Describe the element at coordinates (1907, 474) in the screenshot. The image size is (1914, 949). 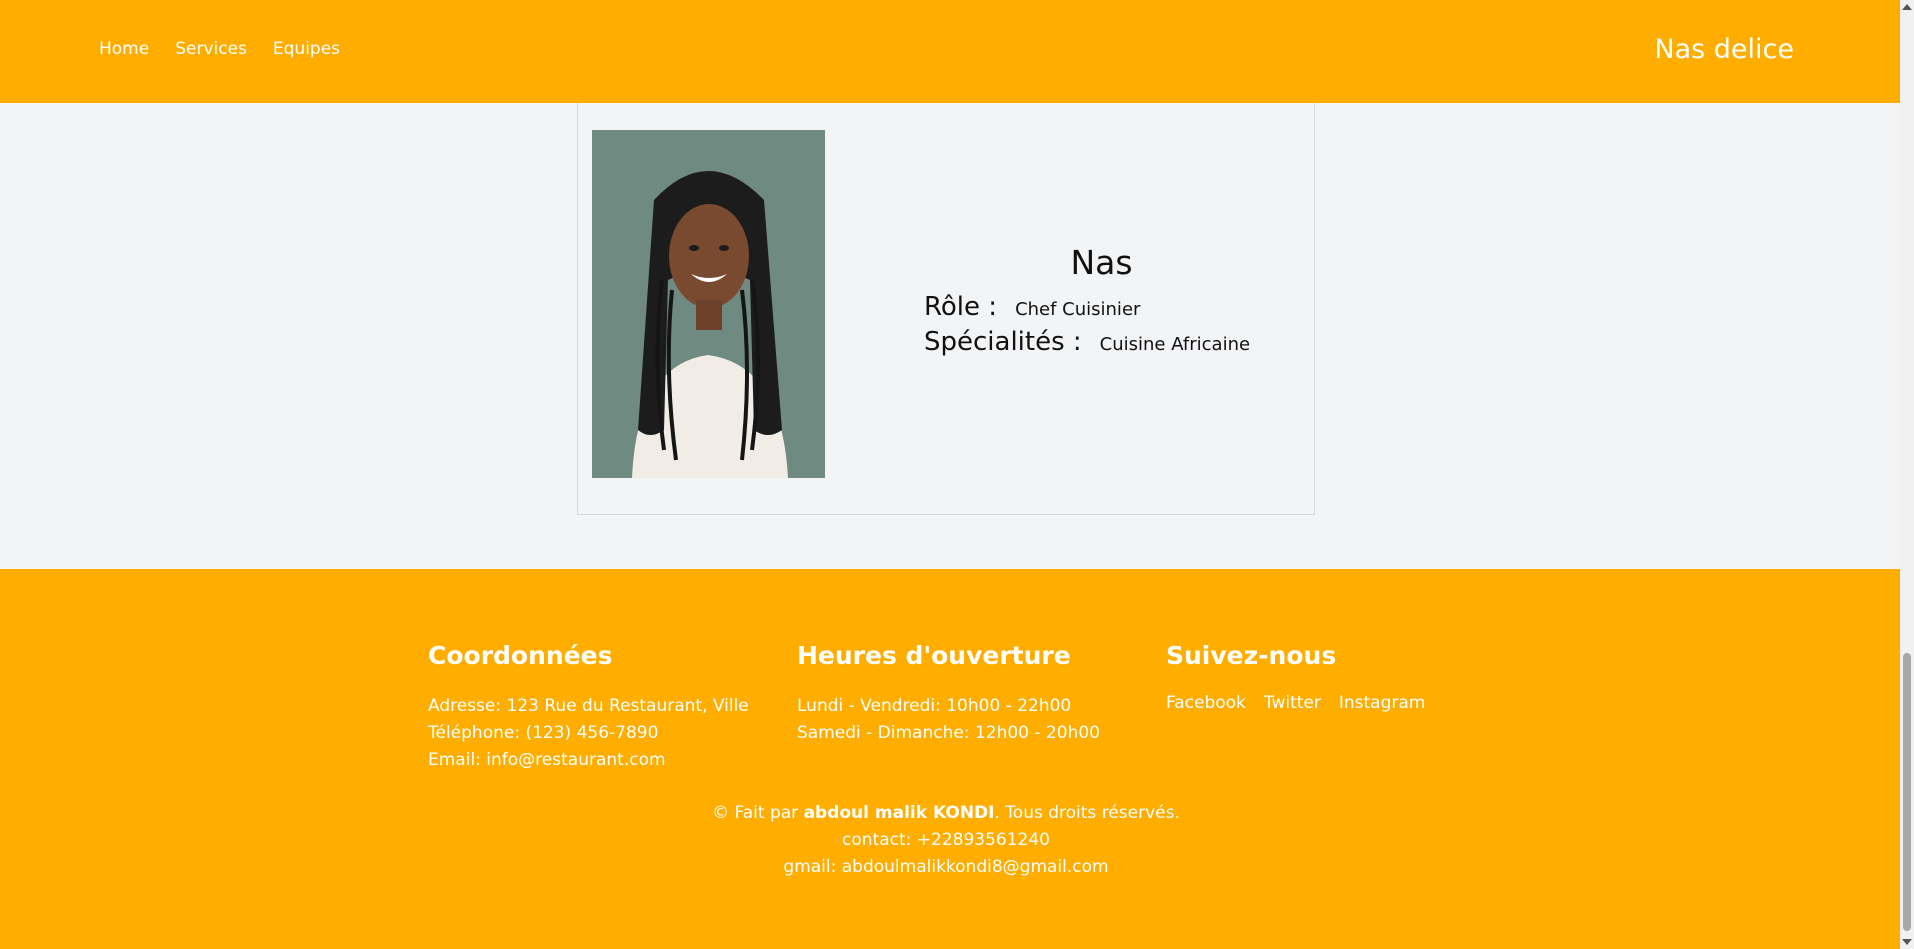
I see `page-scrollbar` at that location.